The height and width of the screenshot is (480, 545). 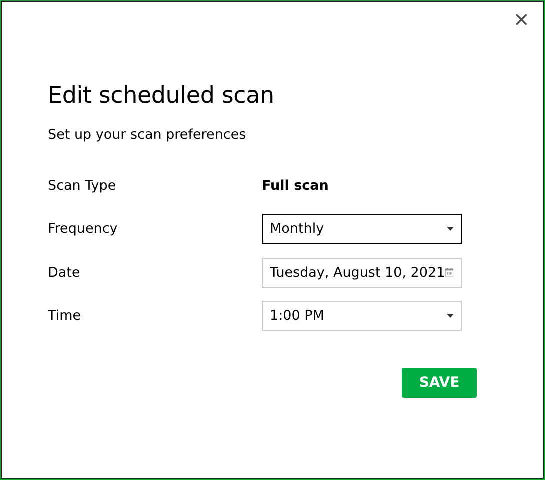 I want to click on close-button: ×, so click(x=521, y=19).